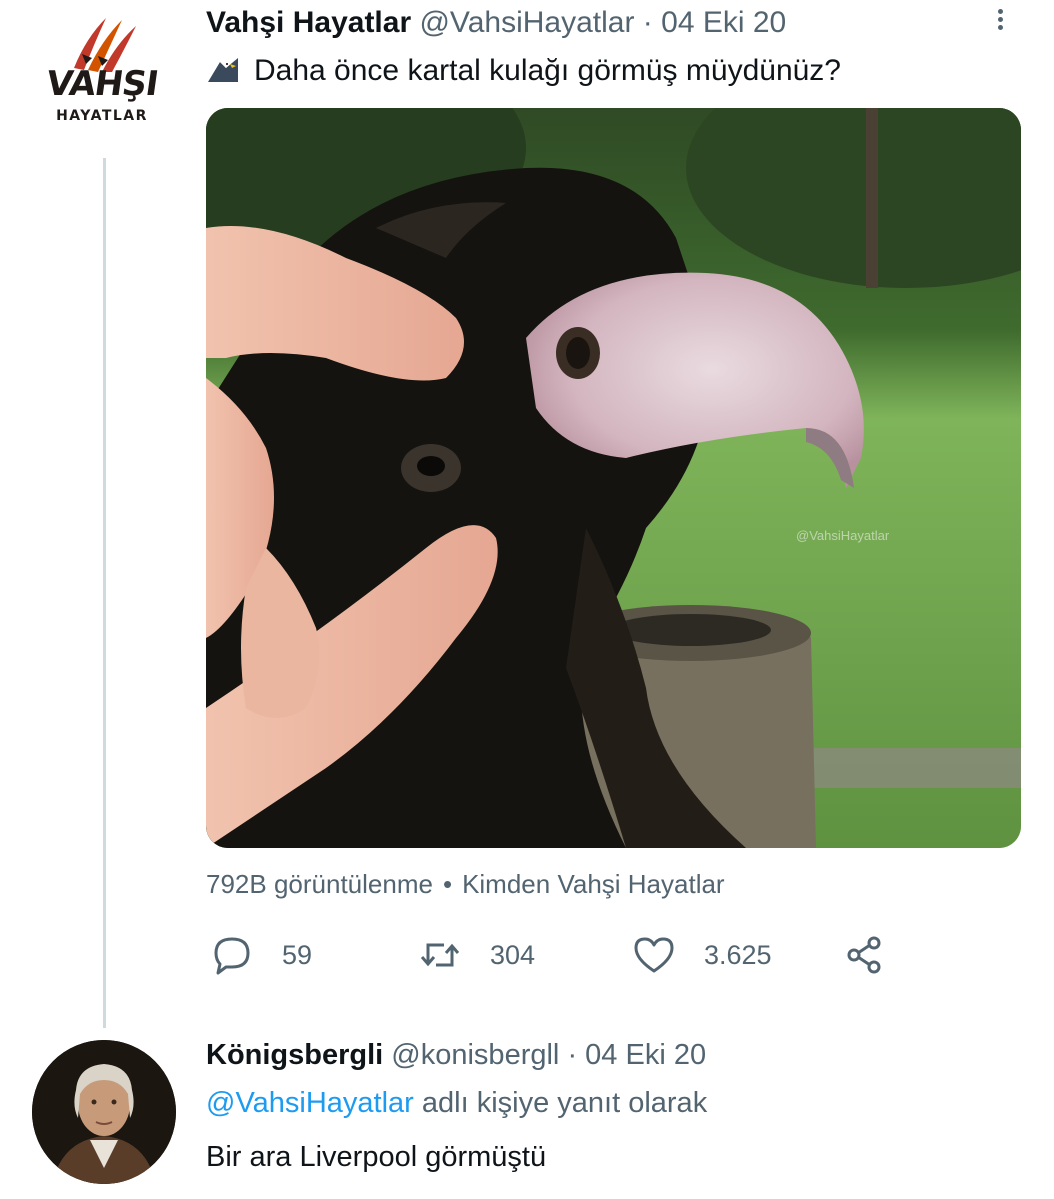  Describe the element at coordinates (513, 954) in the screenshot. I see `retweet-count: 304` at that location.